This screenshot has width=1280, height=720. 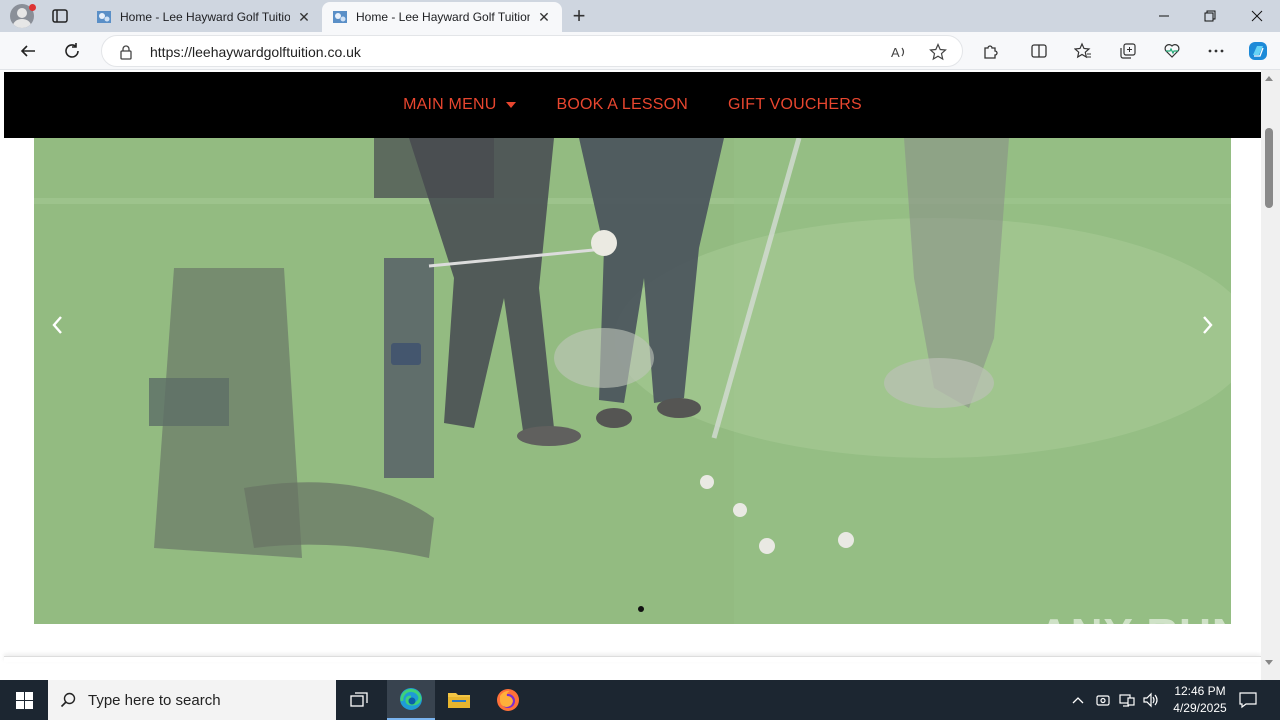 I want to click on url-text: https://leehaywardgolftuition.co.uk, so click(x=255, y=52).